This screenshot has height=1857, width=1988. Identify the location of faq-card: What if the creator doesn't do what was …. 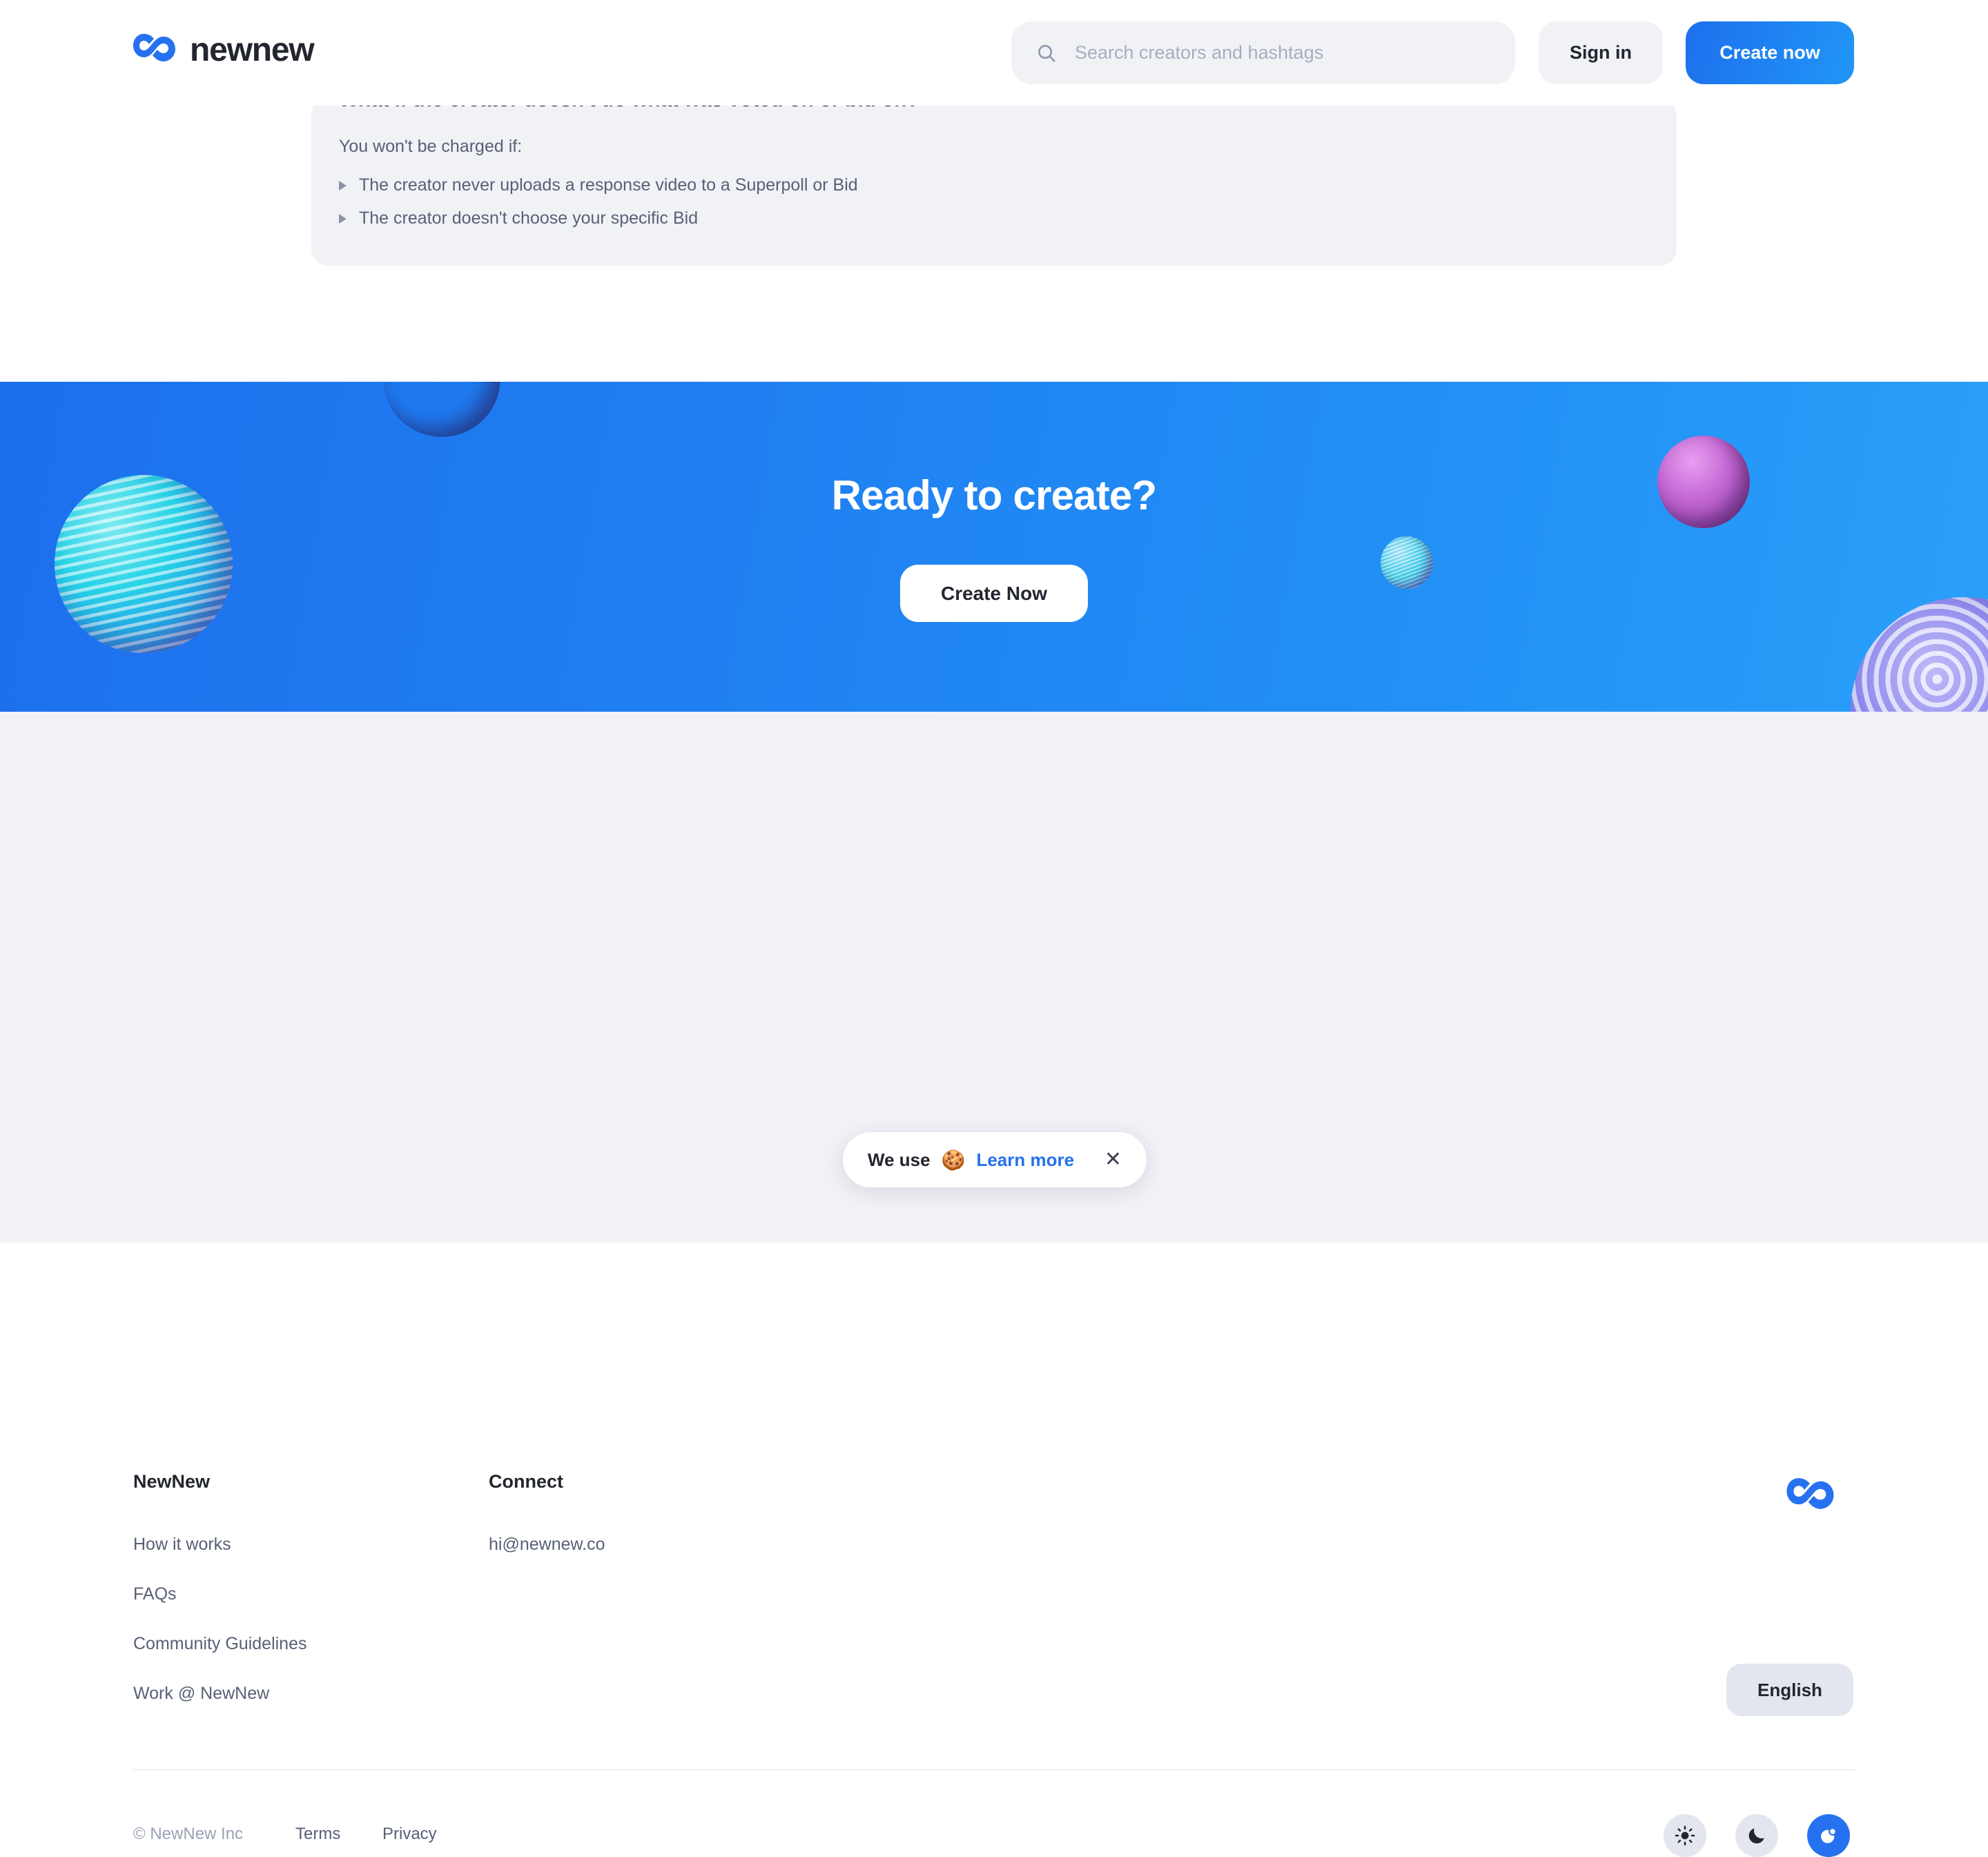
(994, 182).